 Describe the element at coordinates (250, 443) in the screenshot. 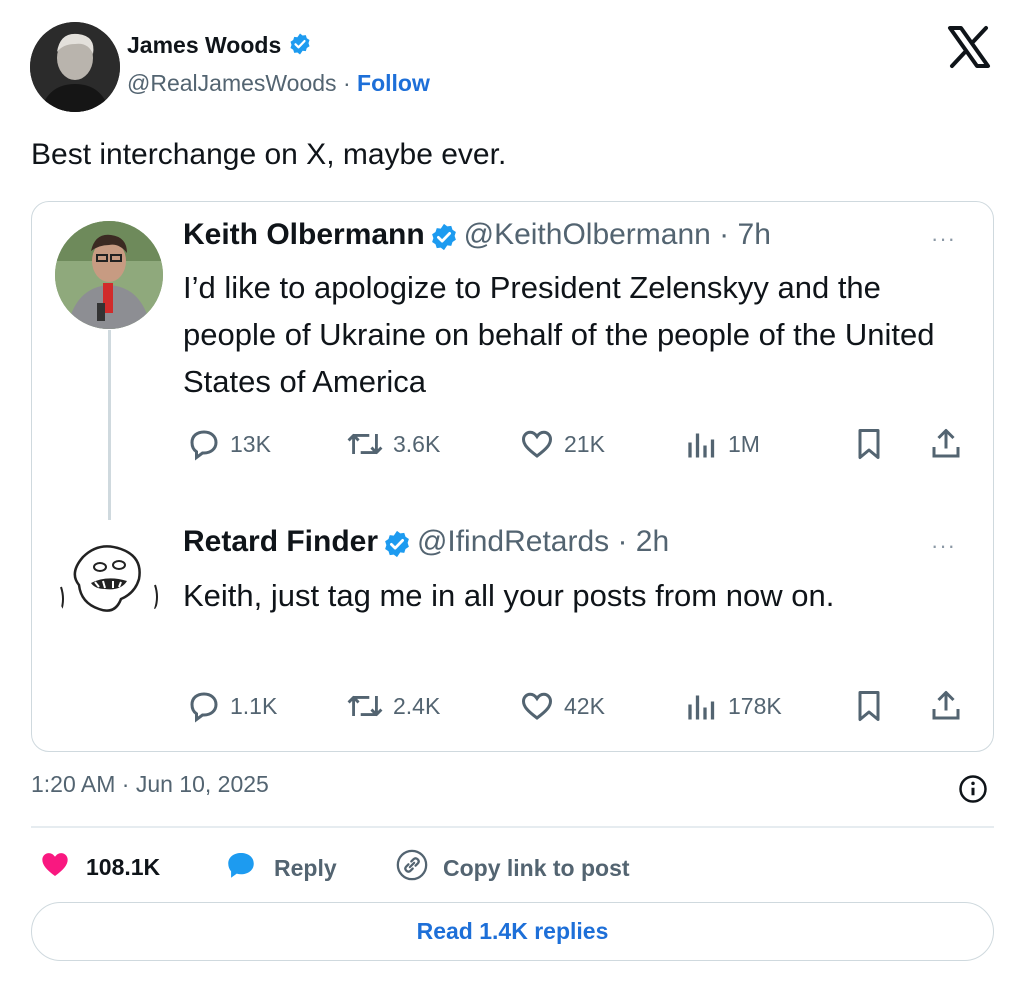

I see `reply-count: 13K` at that location.